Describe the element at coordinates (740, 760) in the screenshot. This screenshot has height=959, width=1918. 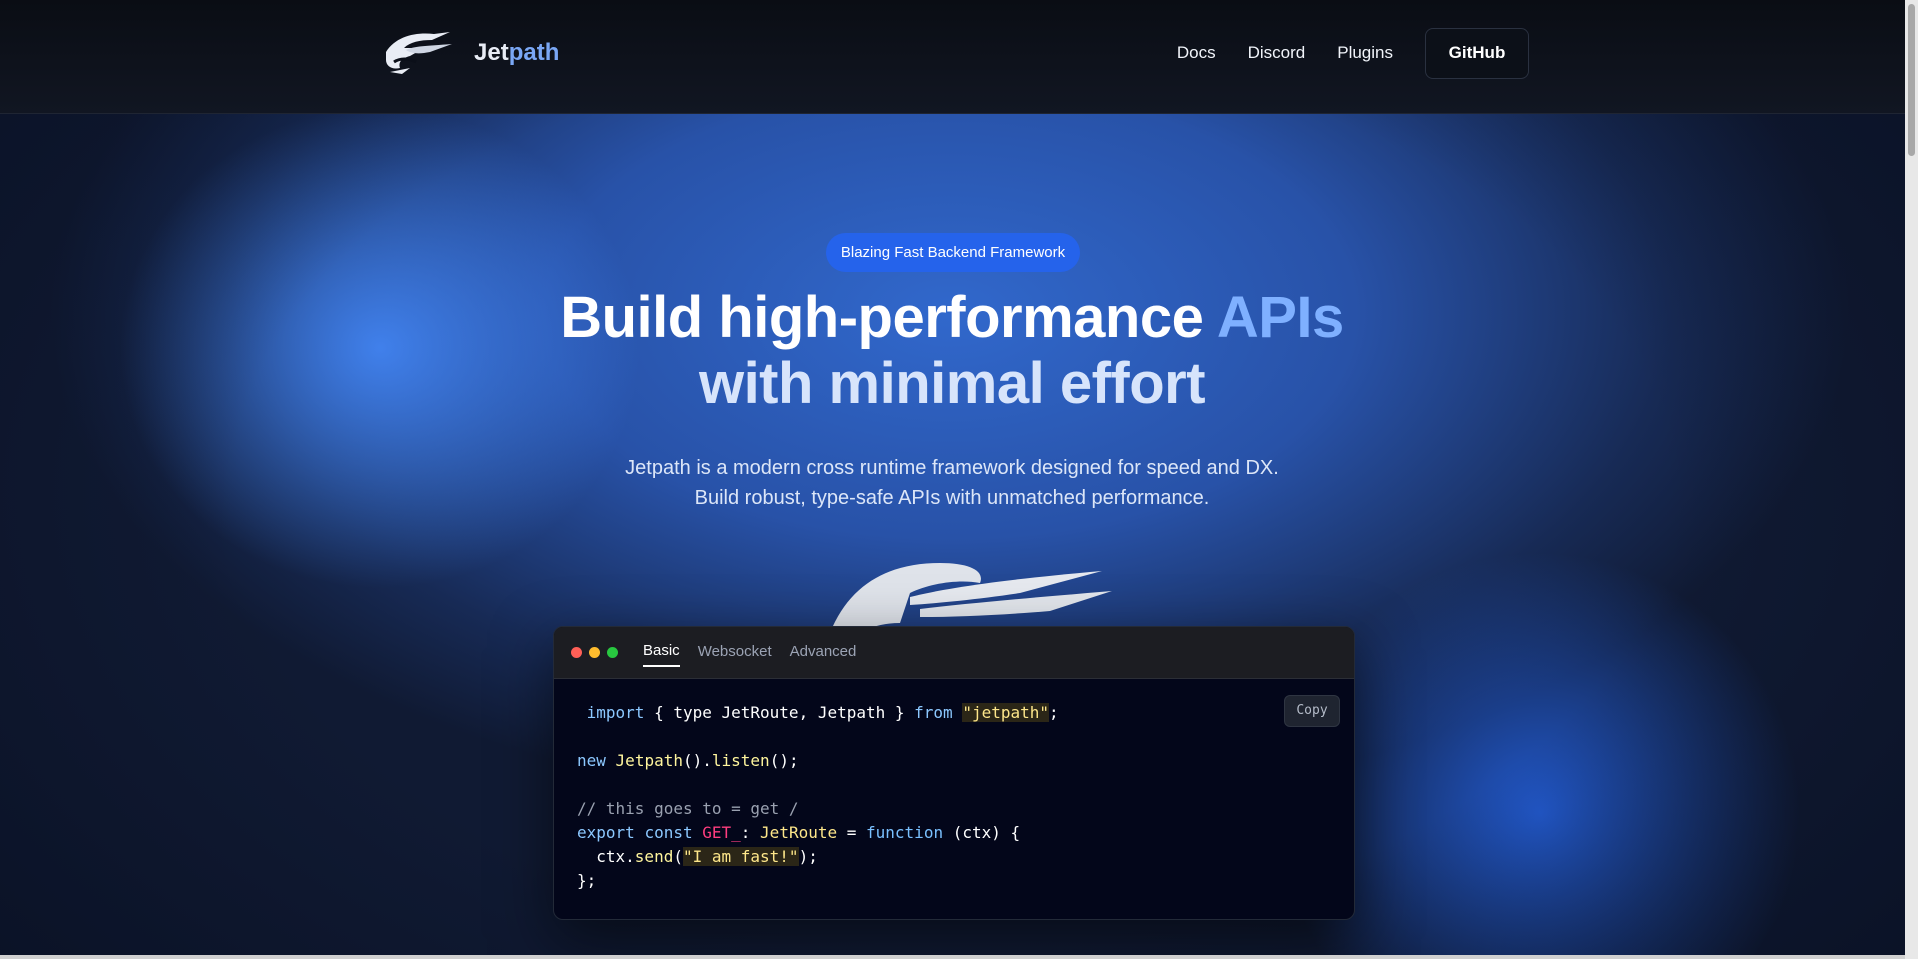
I see `code-token: listen` at that location.